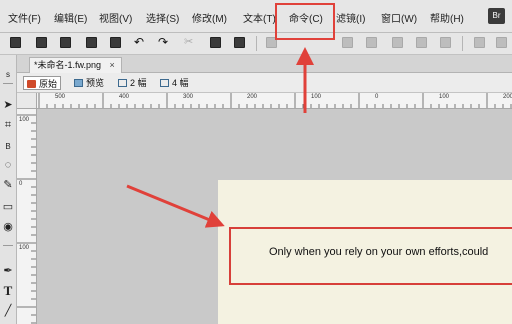 This screenshot has height=324, width=512. What do you see at coordinates (259, 17) in the screenshot?
I see `menu-text: 文本(T)` at bounding box center [259, 17].